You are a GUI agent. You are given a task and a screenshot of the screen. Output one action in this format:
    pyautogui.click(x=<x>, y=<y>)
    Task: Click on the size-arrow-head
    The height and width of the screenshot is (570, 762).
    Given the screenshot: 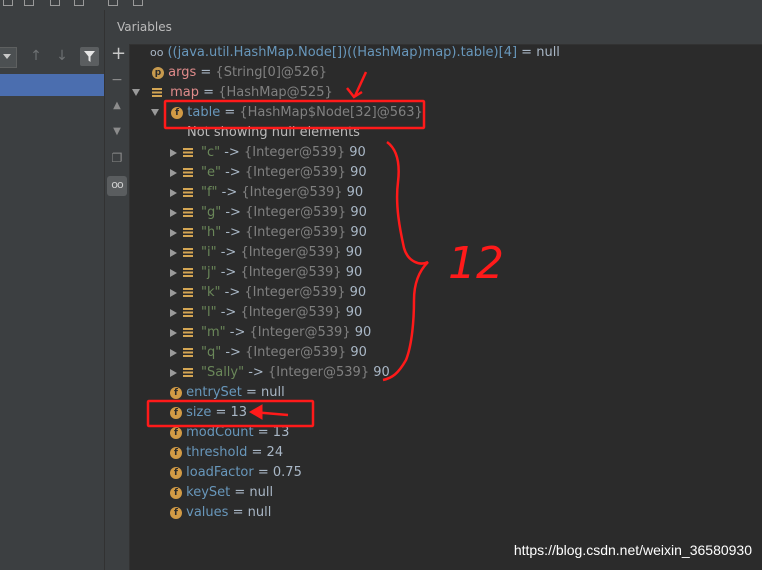 What is the action you would take?
    pyautogui.click(x=256, y=412)
    